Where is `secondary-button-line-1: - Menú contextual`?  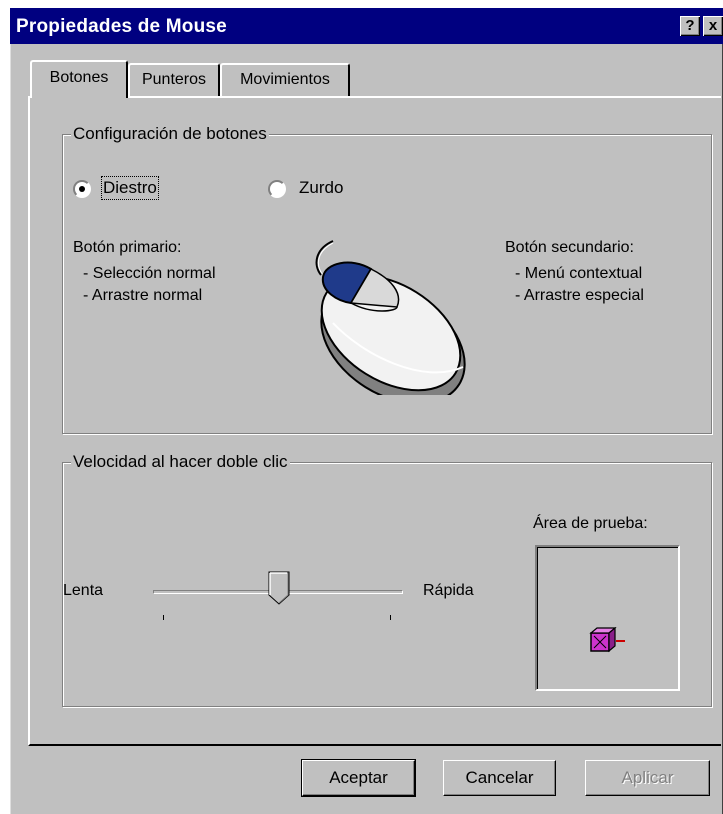
secondary-button-line-1: - Menú contextual is located at coordinates (579, 273).